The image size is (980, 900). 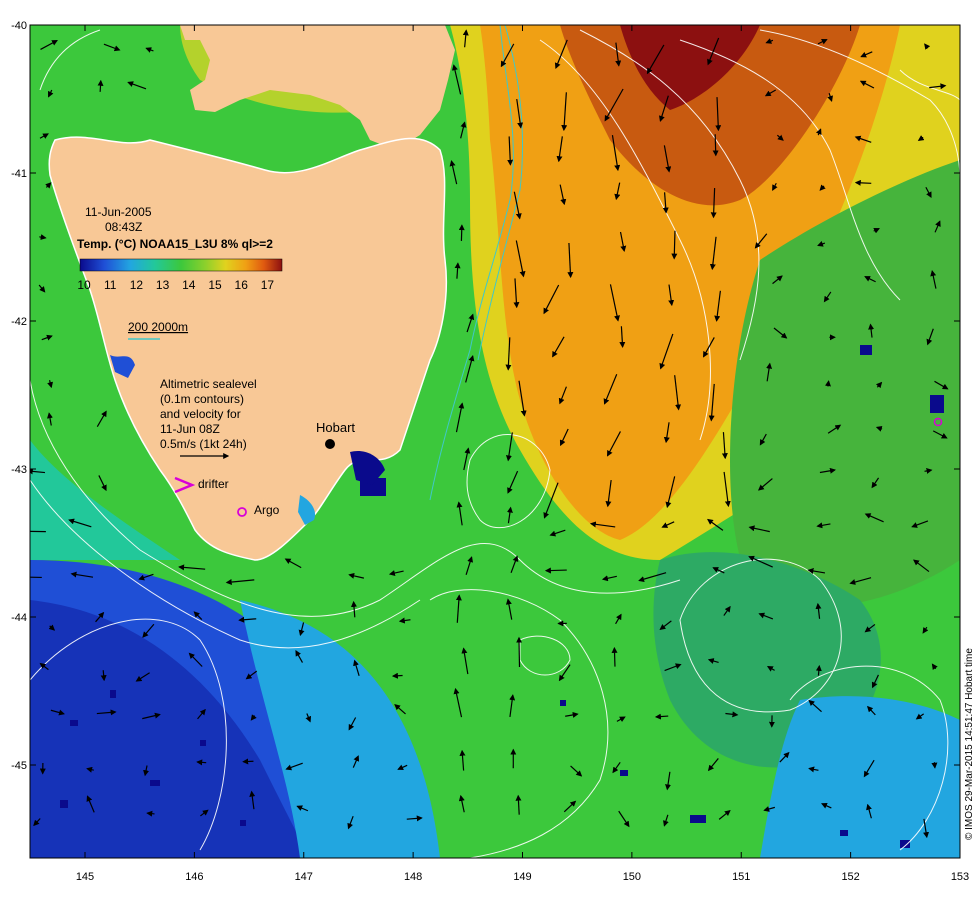 What do you see at coordinates (19, 766) in the screenshot?
I see `y-tick-label: -45` at bounding box center [19, 766].